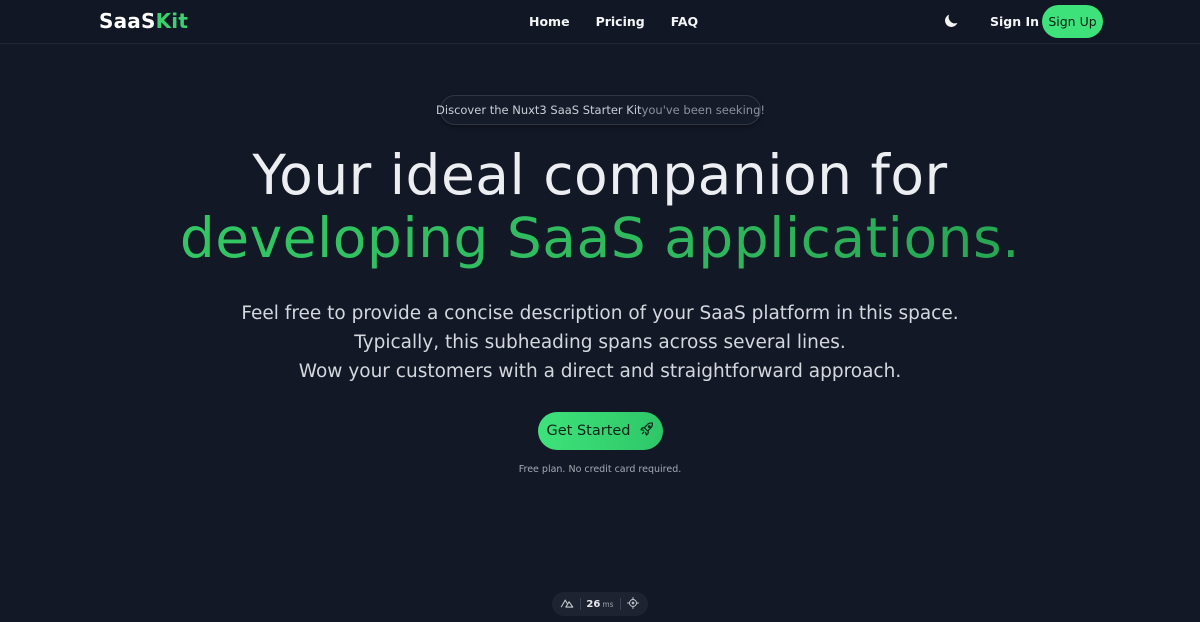 This screenshot has width=1200, height=622. Describe the element at coordinates (539, 110) in the screenshot. I see `pill-text-main: Discover the Nuxt3 SaaS Starter Kit` at that location.